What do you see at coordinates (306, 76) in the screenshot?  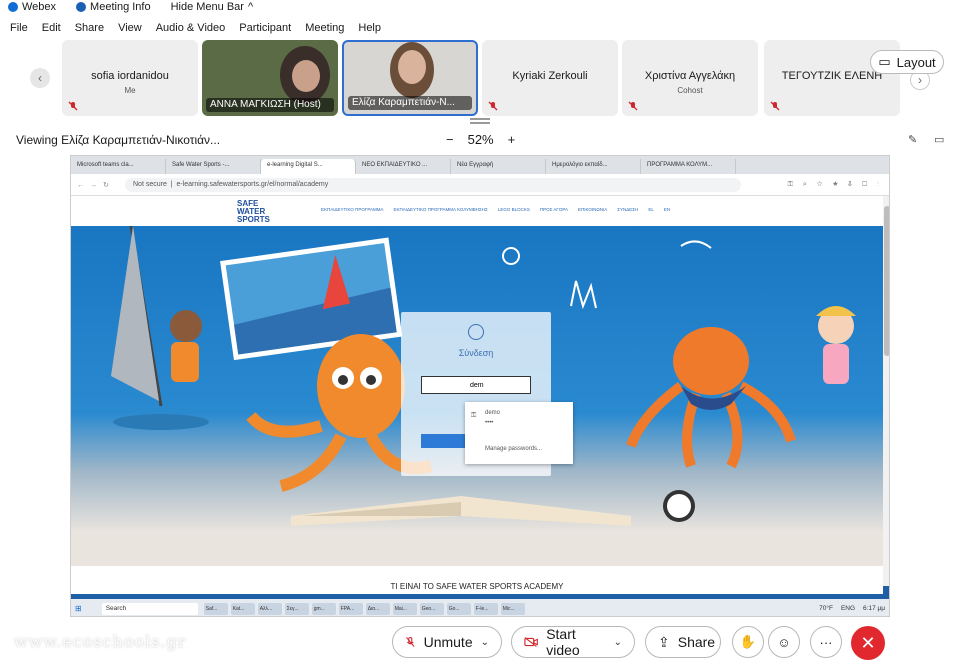 I see `participant-face` at bounding box center [306, 76].